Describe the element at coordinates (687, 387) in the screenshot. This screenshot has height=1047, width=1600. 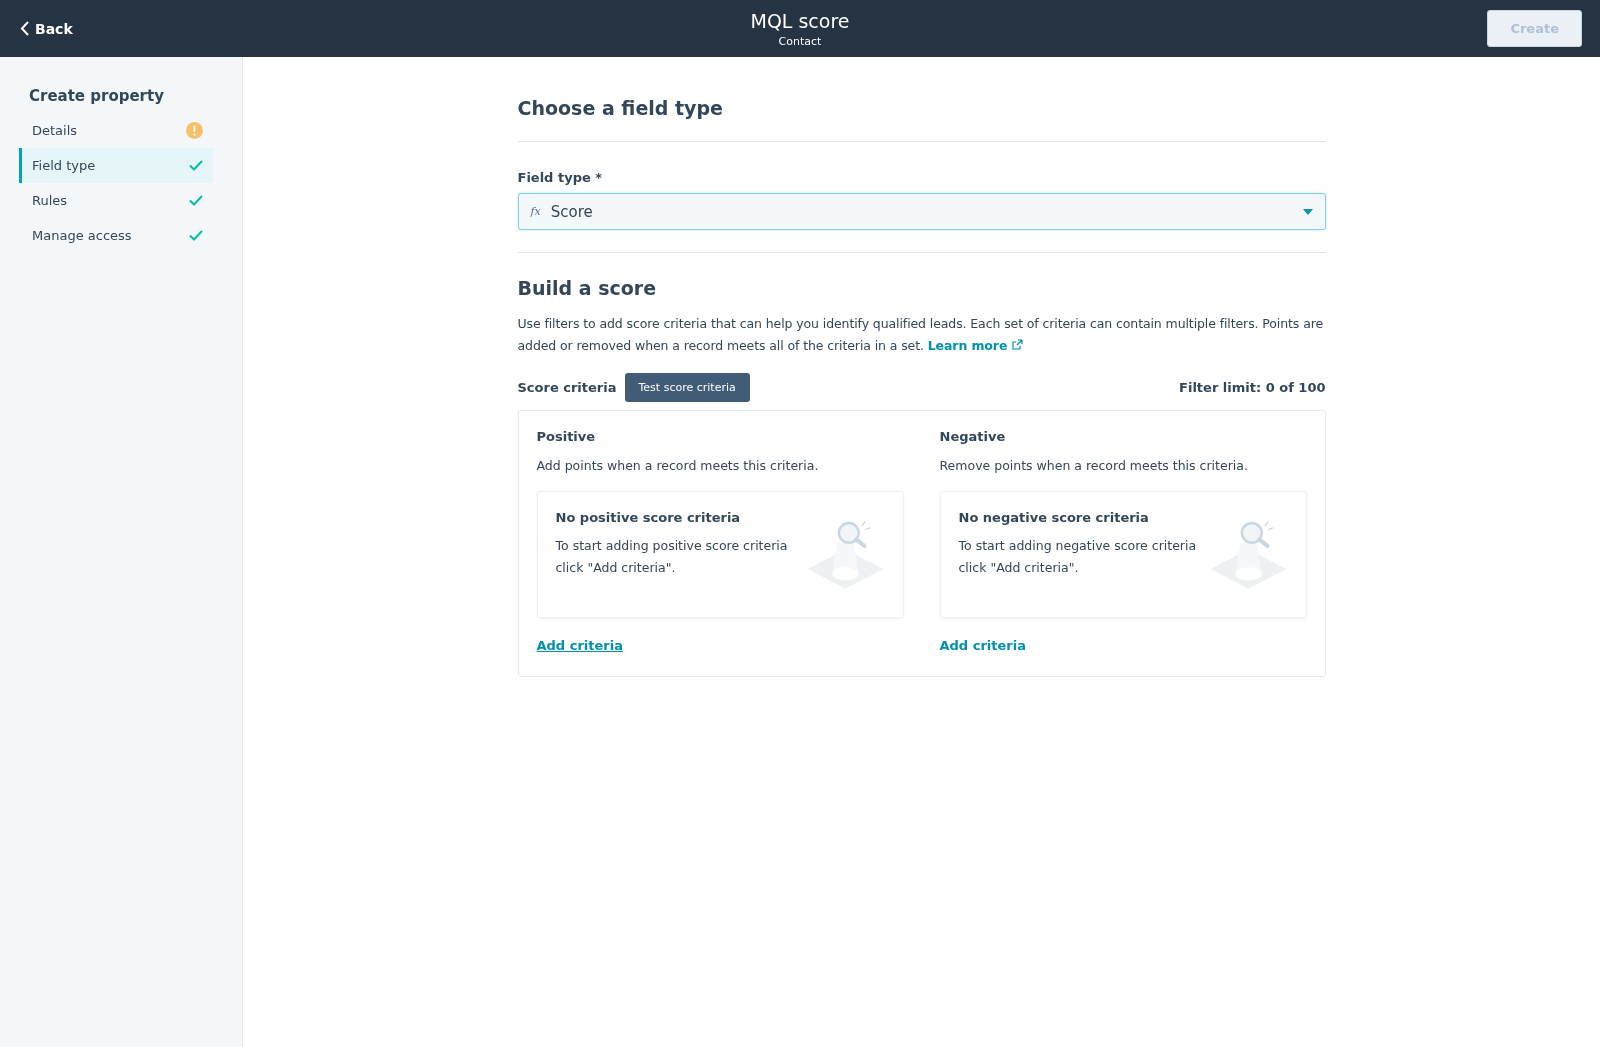
I see `test-score-criteria-button: Test score criteria` at that location.